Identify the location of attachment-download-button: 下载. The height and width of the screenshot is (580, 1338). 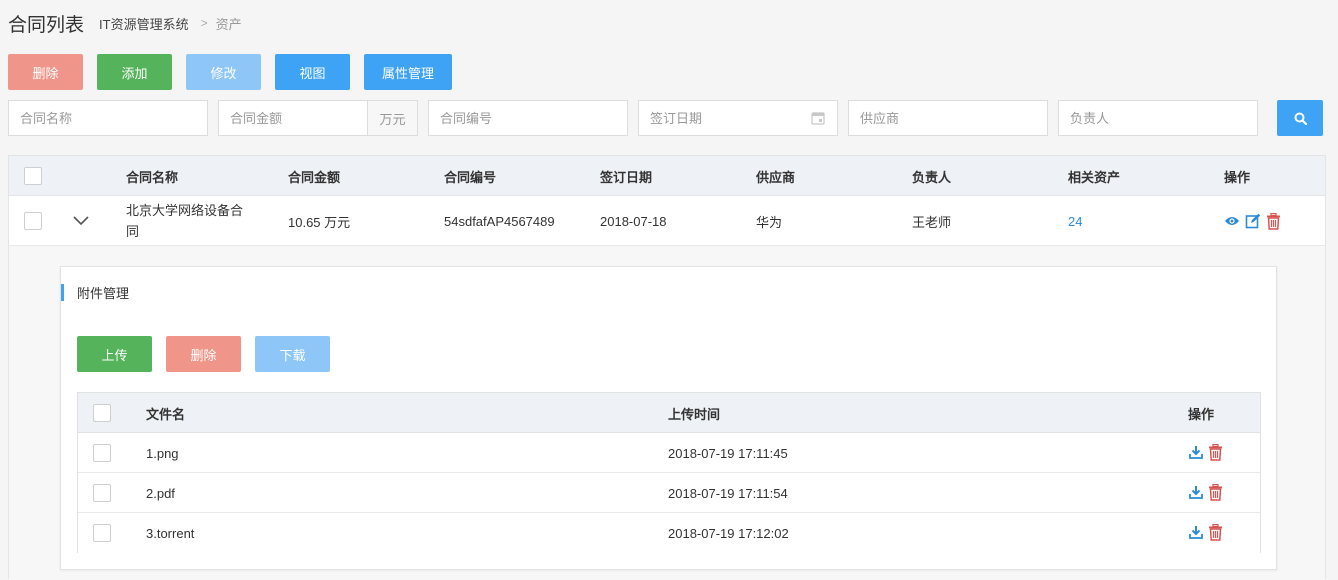
(292, 354).